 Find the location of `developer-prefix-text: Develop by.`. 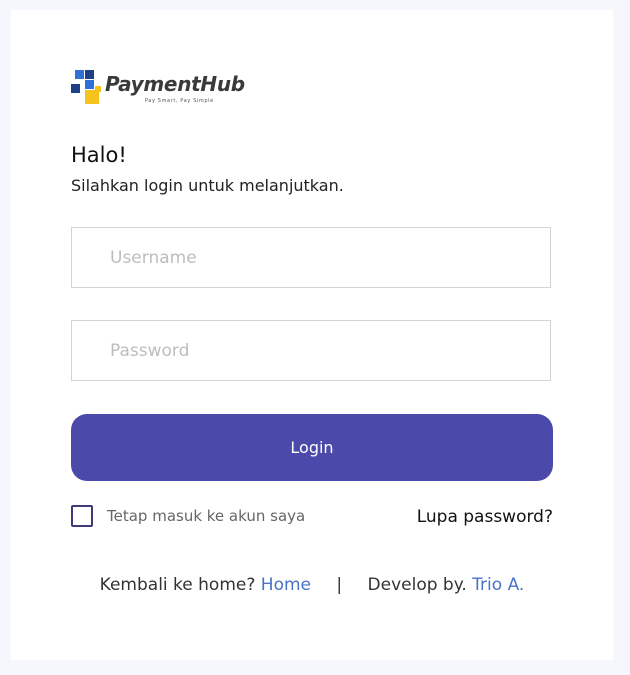

developer-prefix-text: Develop by. is located at coordinates (417, 585).